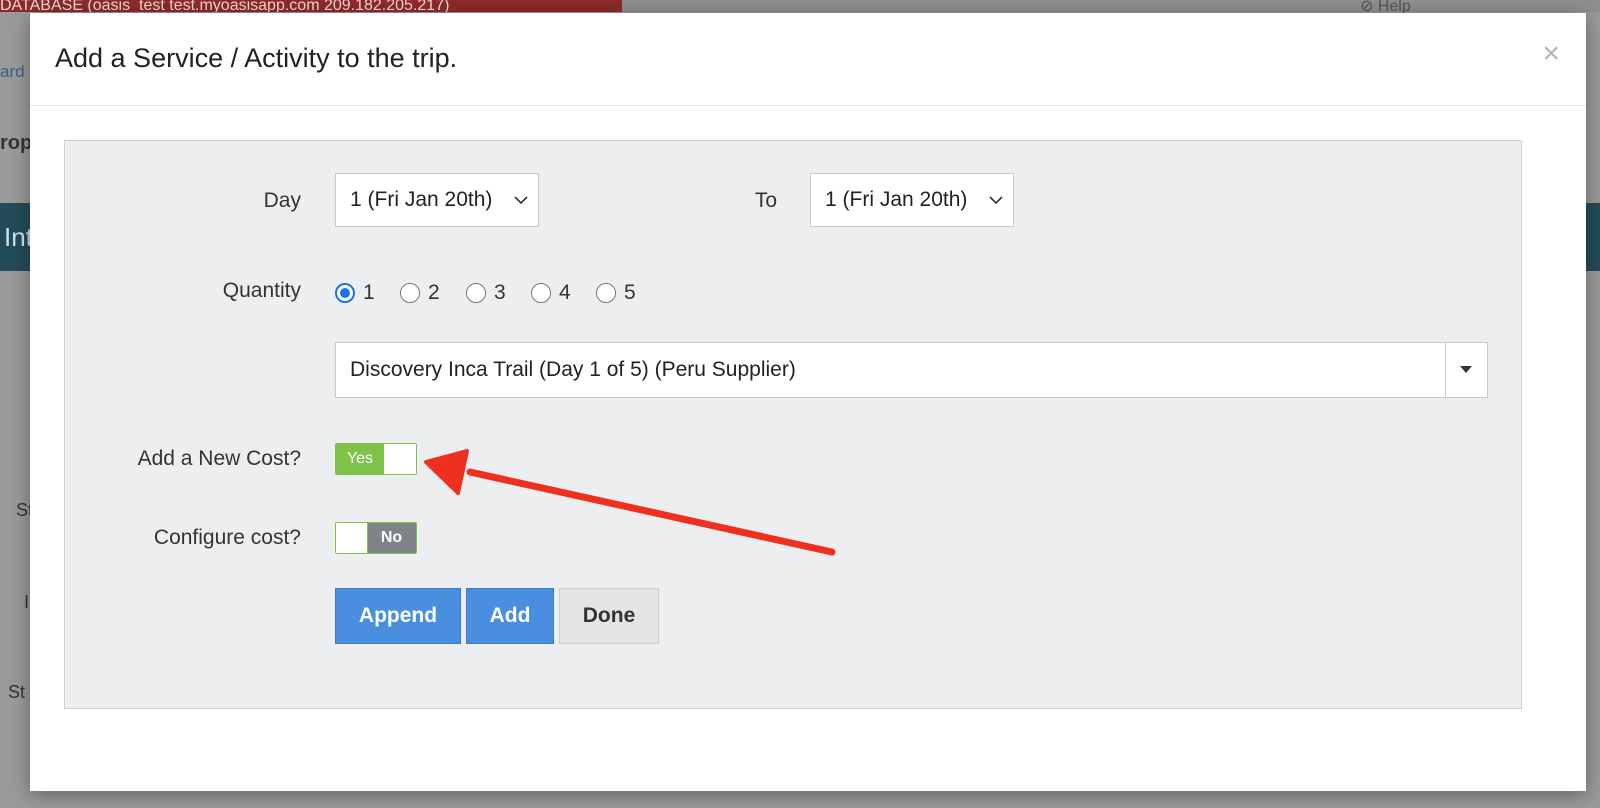 Image resolution: width=1600 pixels, height=808 pixels. Describe the element at coordinates (630, 502) in the screenshot. I see `annotation-arrow-icon` at that location.